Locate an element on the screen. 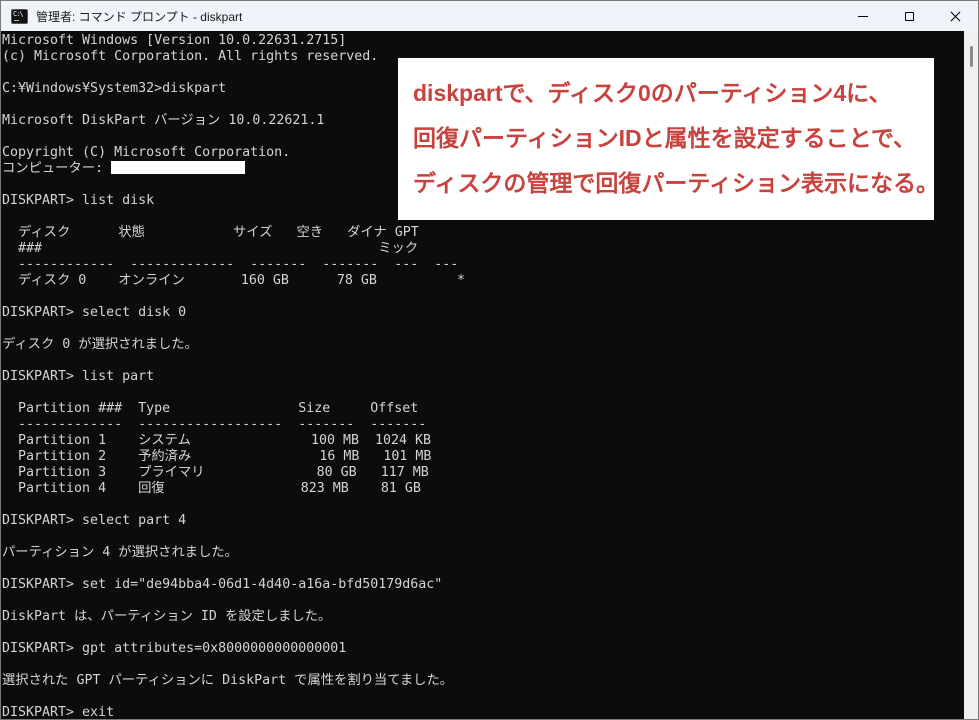 This screenshot has width=979, height=720. console-line: DISKPART> select disk 0 is located at coordinates (94, 312).